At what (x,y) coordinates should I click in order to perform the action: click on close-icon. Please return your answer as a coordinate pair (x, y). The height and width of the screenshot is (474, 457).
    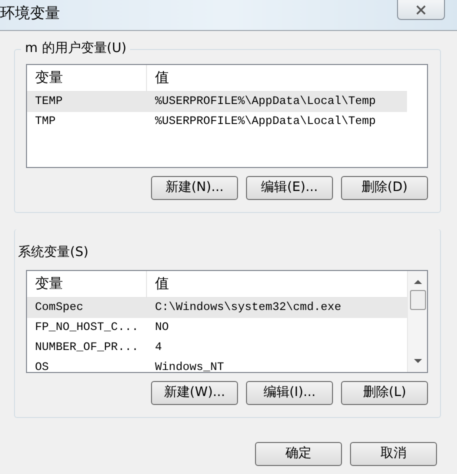
    Looking at the image, I should click on (421, 9).